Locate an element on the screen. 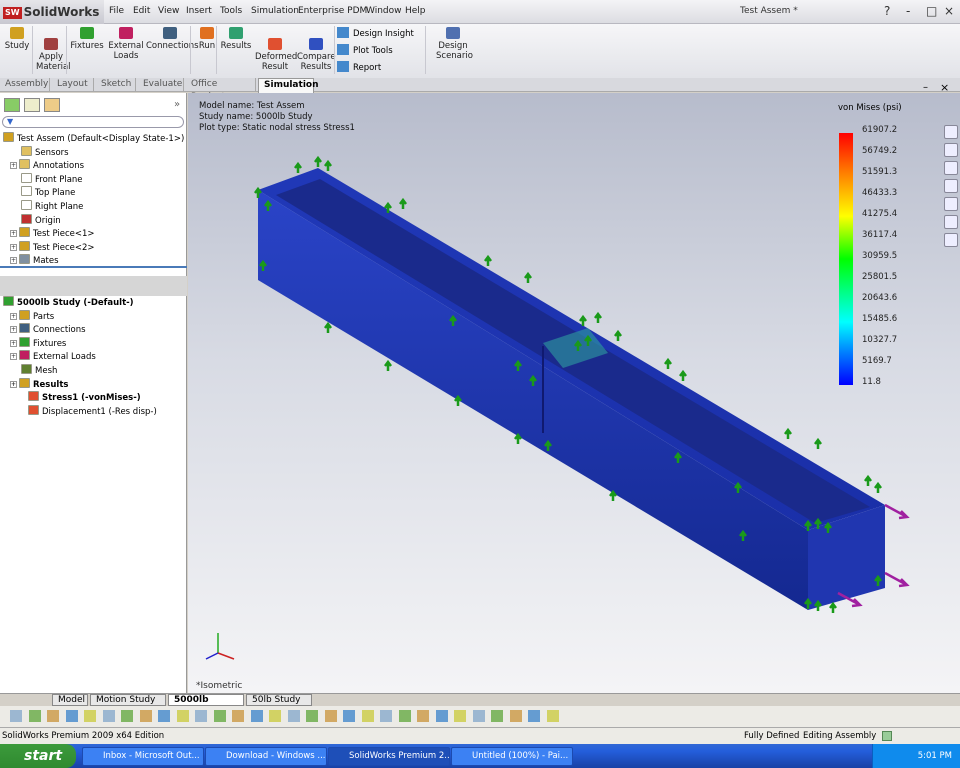 This screenshot has height=768, width=960. menu-insert: Insert is located at coordinates (199, 11).